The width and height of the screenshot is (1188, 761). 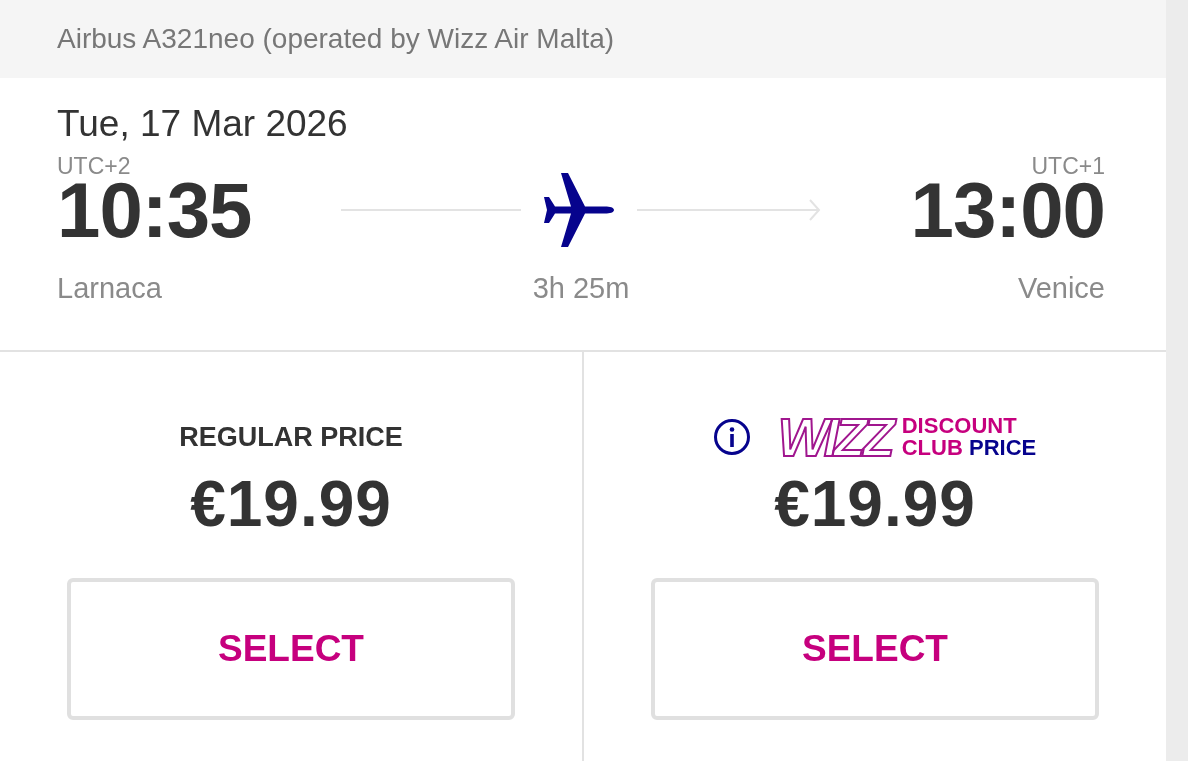 What do you see at coordinates (109, 288) in the screenshot?
I see `departure-city: Larnaca` at bounding box center [109, 288].